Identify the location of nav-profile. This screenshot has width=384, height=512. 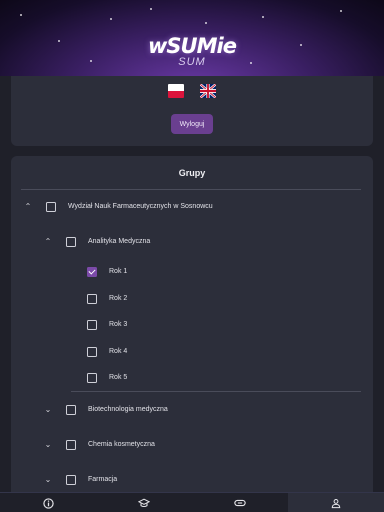
(336, 502).